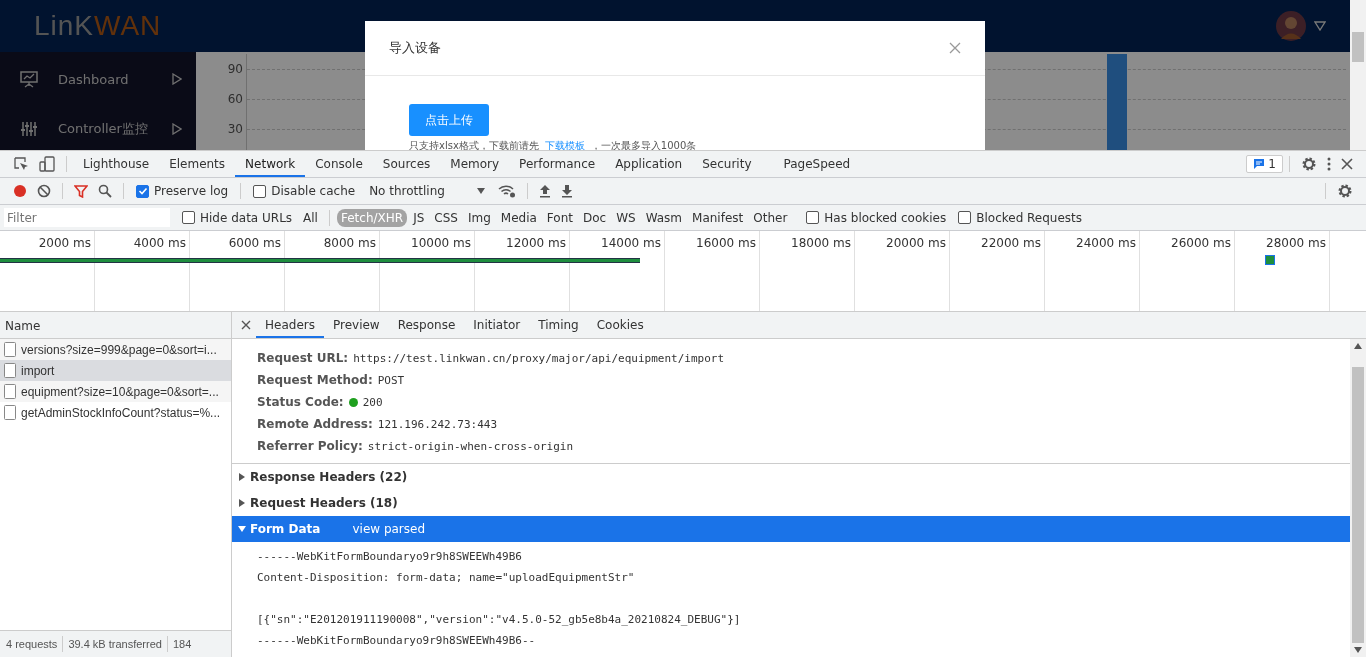 This screenshot has width=1366, height=657. What do you see at coordinates (538, 358) in the screenshot?
I see `header-value: https://test.linkwan.cn/proxy/major/api/equipment/import` at bounding box center [538, 358].